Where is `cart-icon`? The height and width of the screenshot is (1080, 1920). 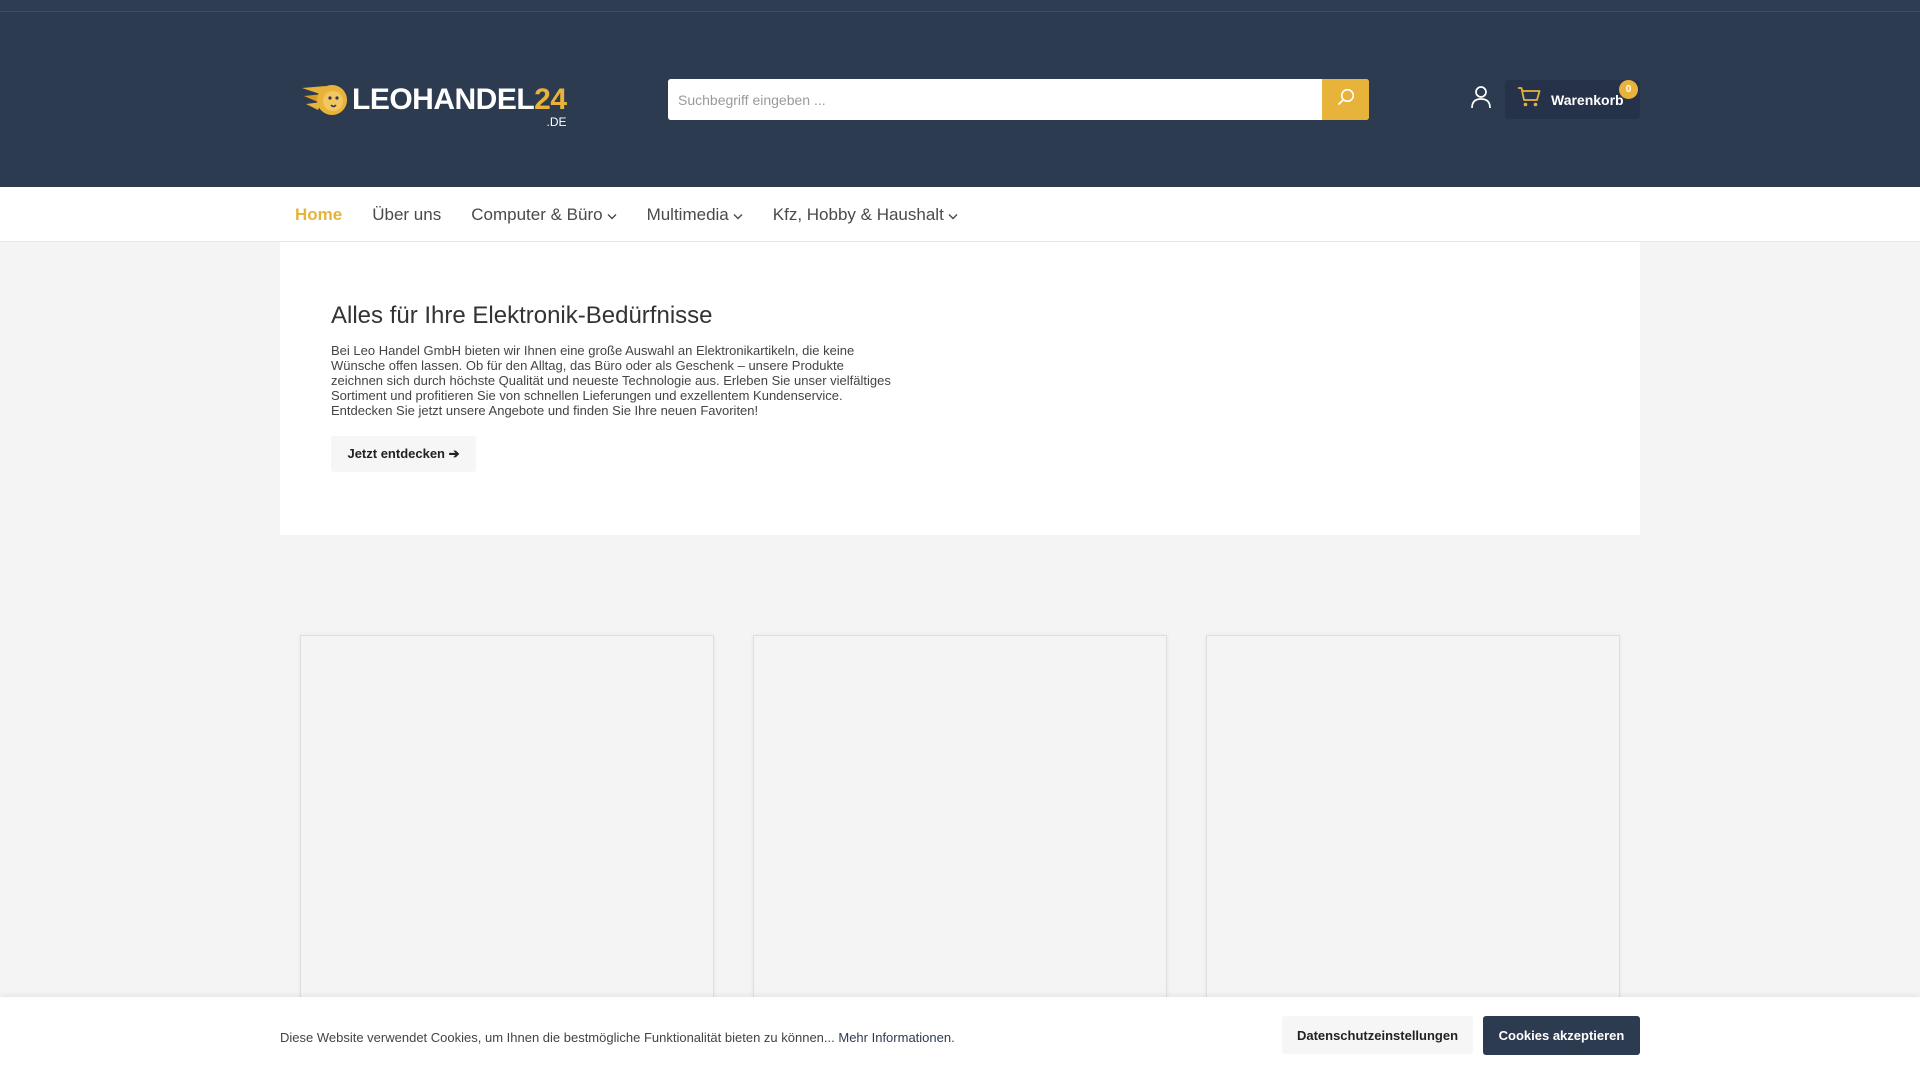 cart-icon is located at coordinates (1529, 99).